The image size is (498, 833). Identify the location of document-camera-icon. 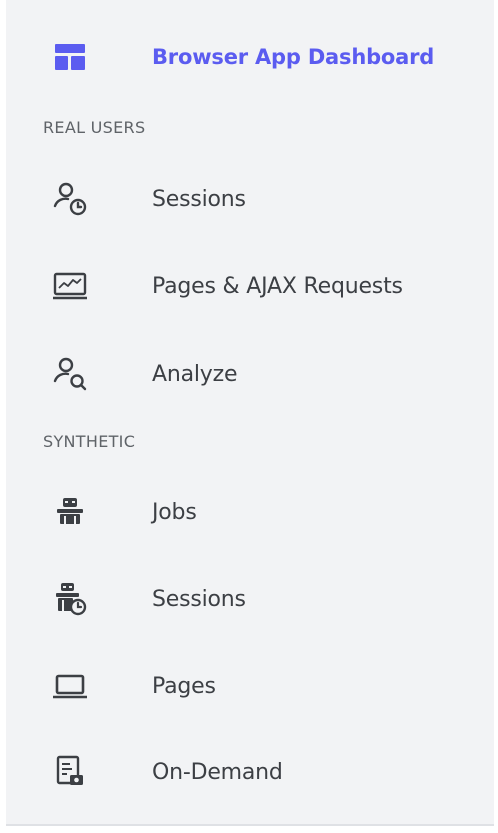
(70, 772).